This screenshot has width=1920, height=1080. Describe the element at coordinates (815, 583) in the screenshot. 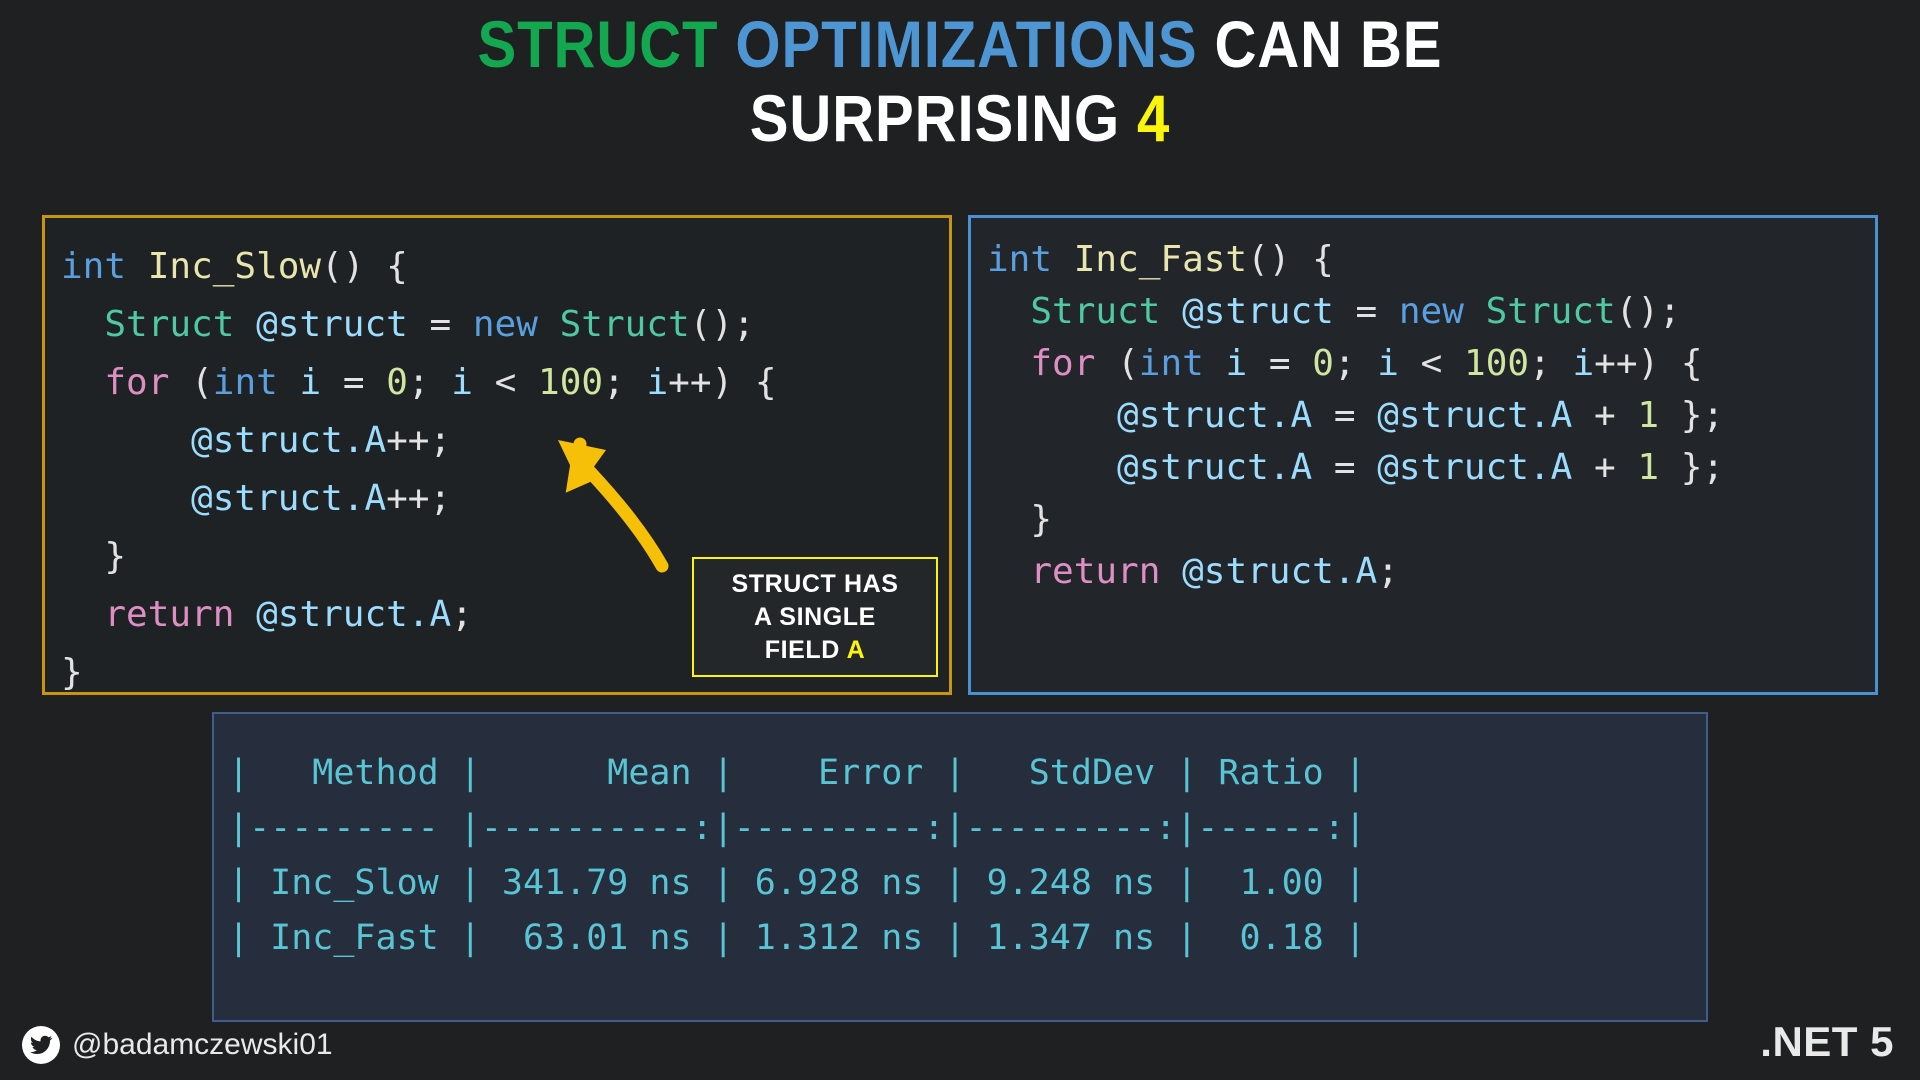

I see `callout-line-1: STRUCT HAS` at that location.